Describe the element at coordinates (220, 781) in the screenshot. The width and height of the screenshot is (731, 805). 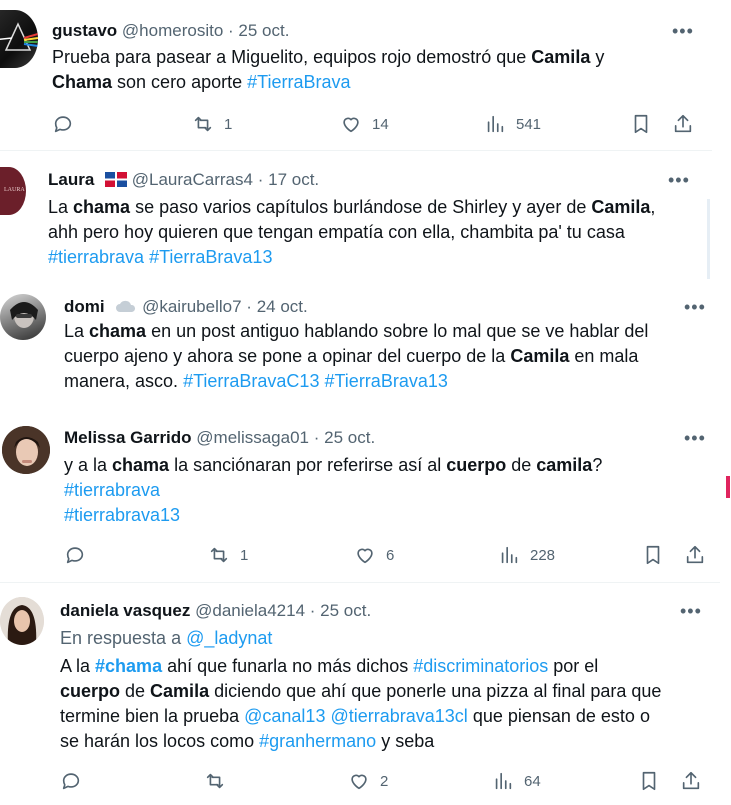
I see `retweet-button` at that location.